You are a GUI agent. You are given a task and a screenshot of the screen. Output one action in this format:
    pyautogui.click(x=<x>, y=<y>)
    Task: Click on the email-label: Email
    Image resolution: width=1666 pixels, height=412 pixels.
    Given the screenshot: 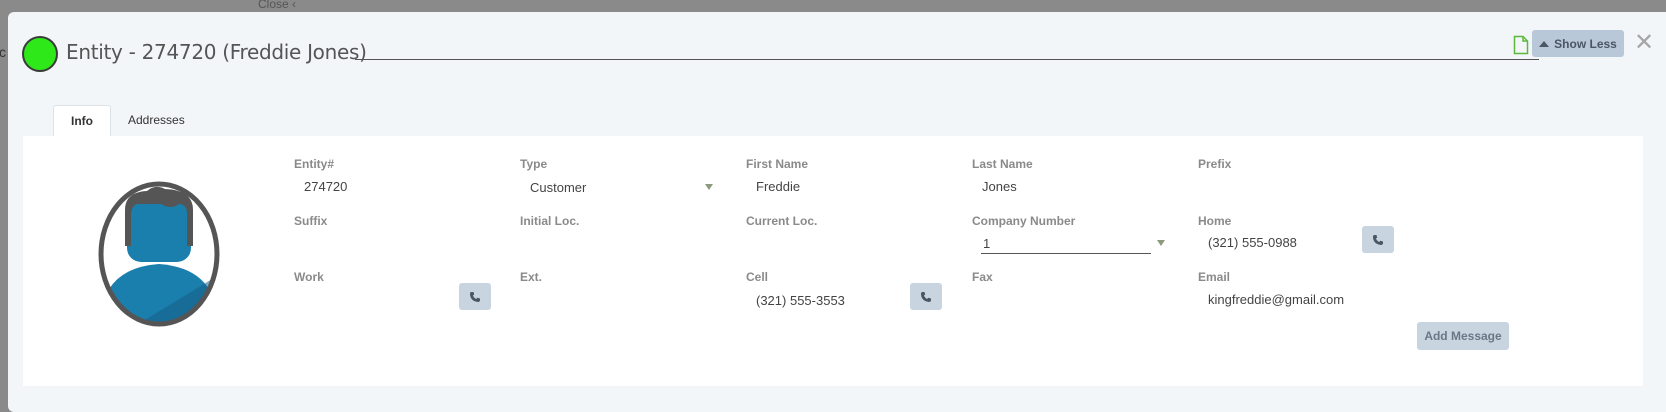 What is the action you would take?
    pyautogui.click(x=1214, y=277)
    